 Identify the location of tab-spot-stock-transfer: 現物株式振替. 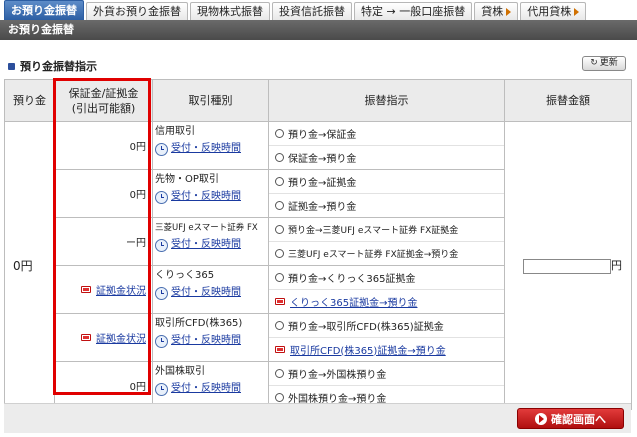
(230, 11).